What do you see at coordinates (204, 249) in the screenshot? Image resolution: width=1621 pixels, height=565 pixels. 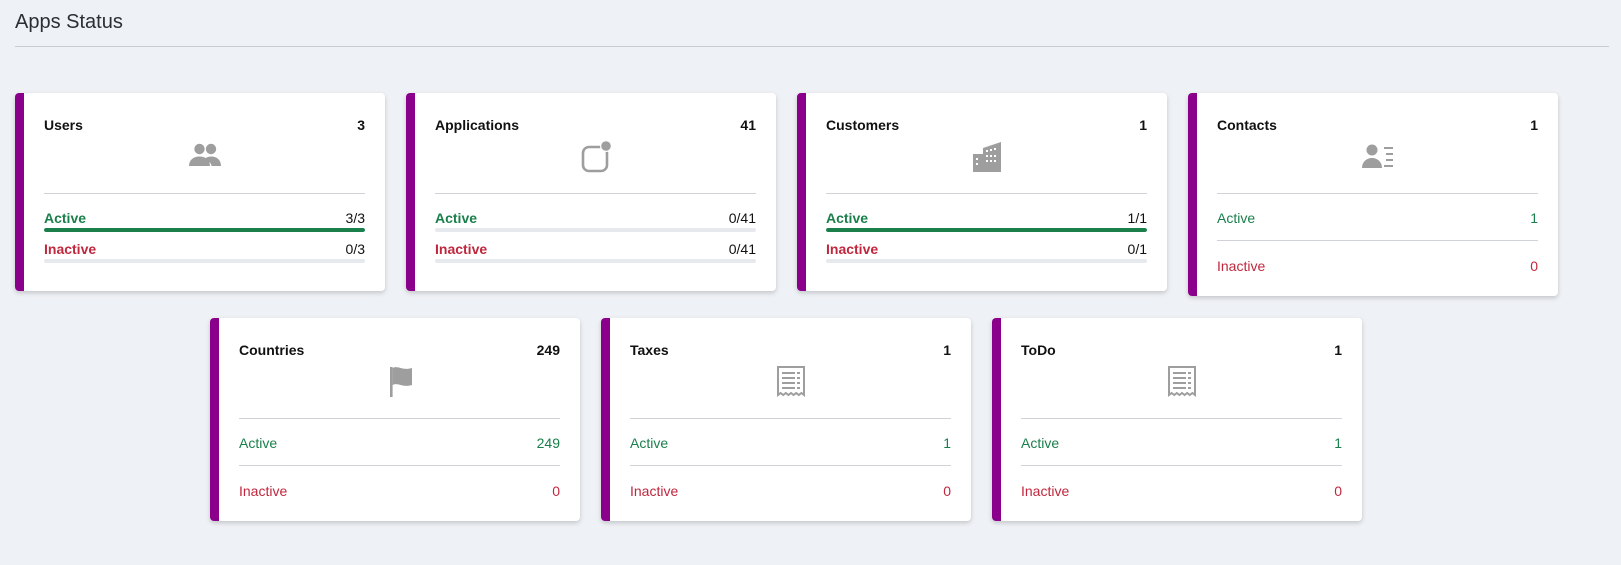 I see `stat-inactive: Inactive 0/3` at bounding box center [204, 249].